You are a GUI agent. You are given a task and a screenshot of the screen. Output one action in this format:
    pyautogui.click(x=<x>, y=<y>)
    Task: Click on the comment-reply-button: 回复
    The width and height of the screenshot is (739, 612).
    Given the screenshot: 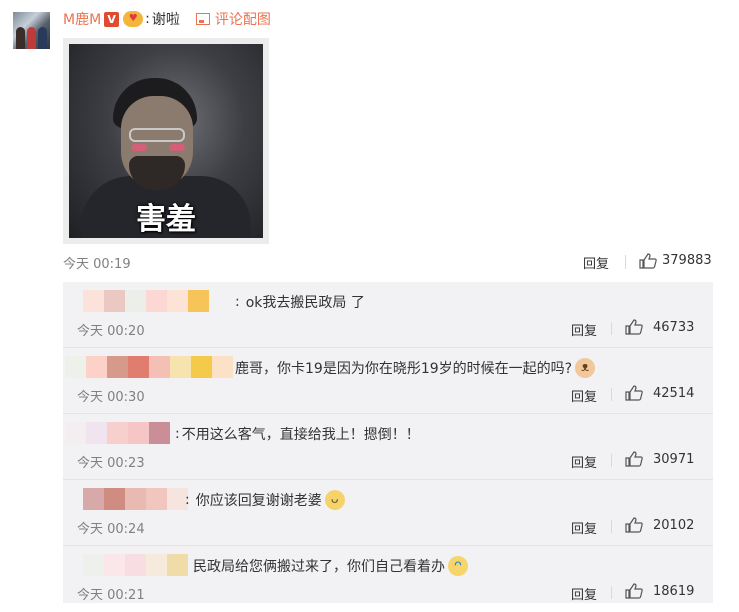 What is the action you would take?
    pyautogui.click(x=596, y=262)
    